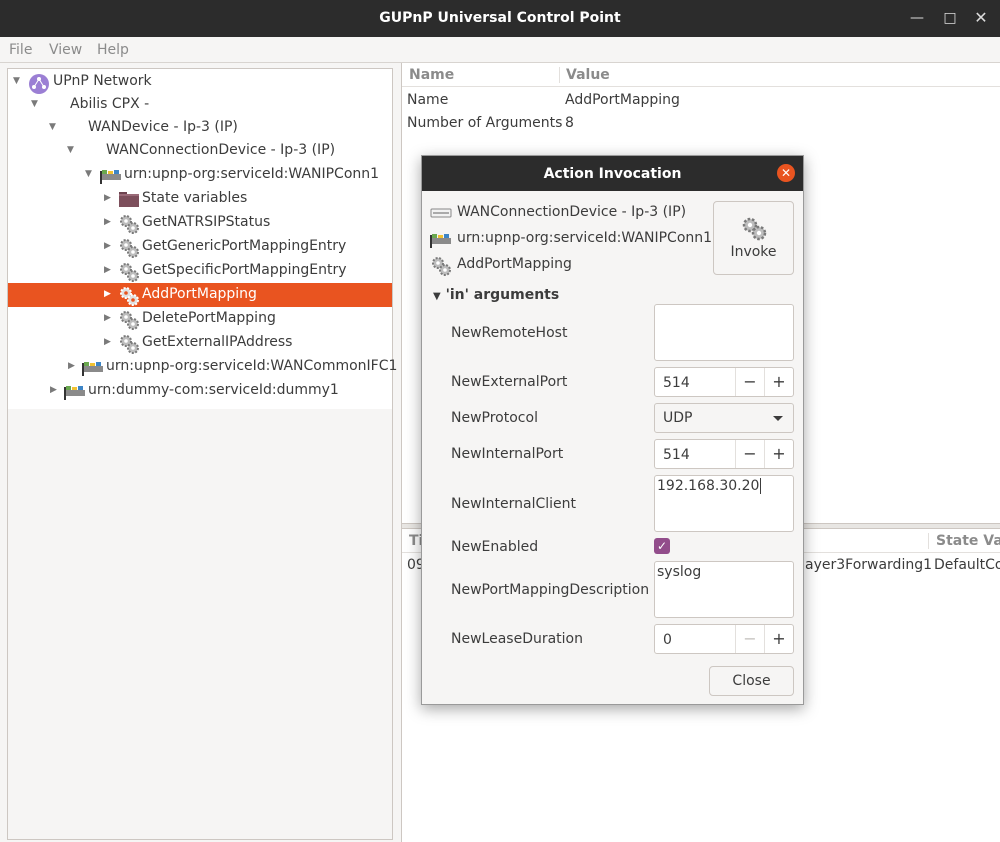 This screenshot has width=1000, height=842. What do you see at coordinates (65, 50) in the screenshot?
I see `menu-view: View` at bounding box center [65, 50].